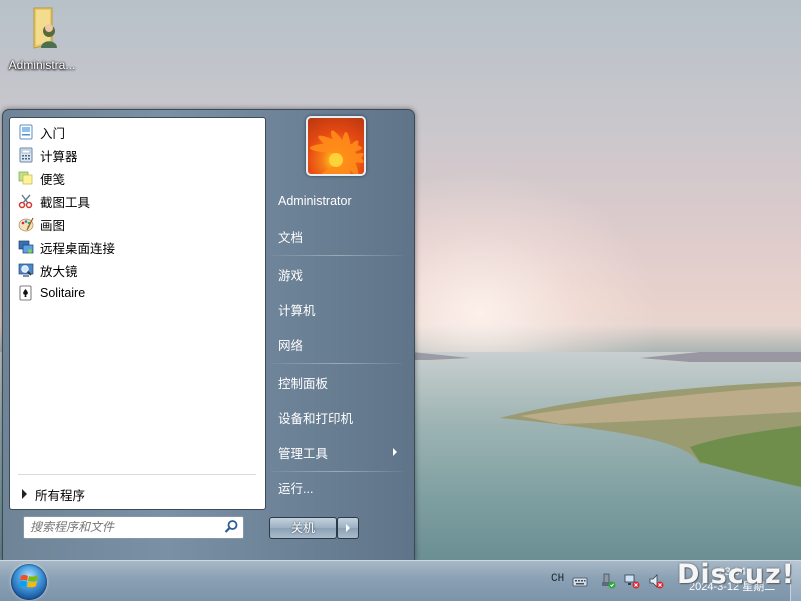  Describe the element at coordinates (632, 581) in the screenshot. I see `network-icon` at that location.